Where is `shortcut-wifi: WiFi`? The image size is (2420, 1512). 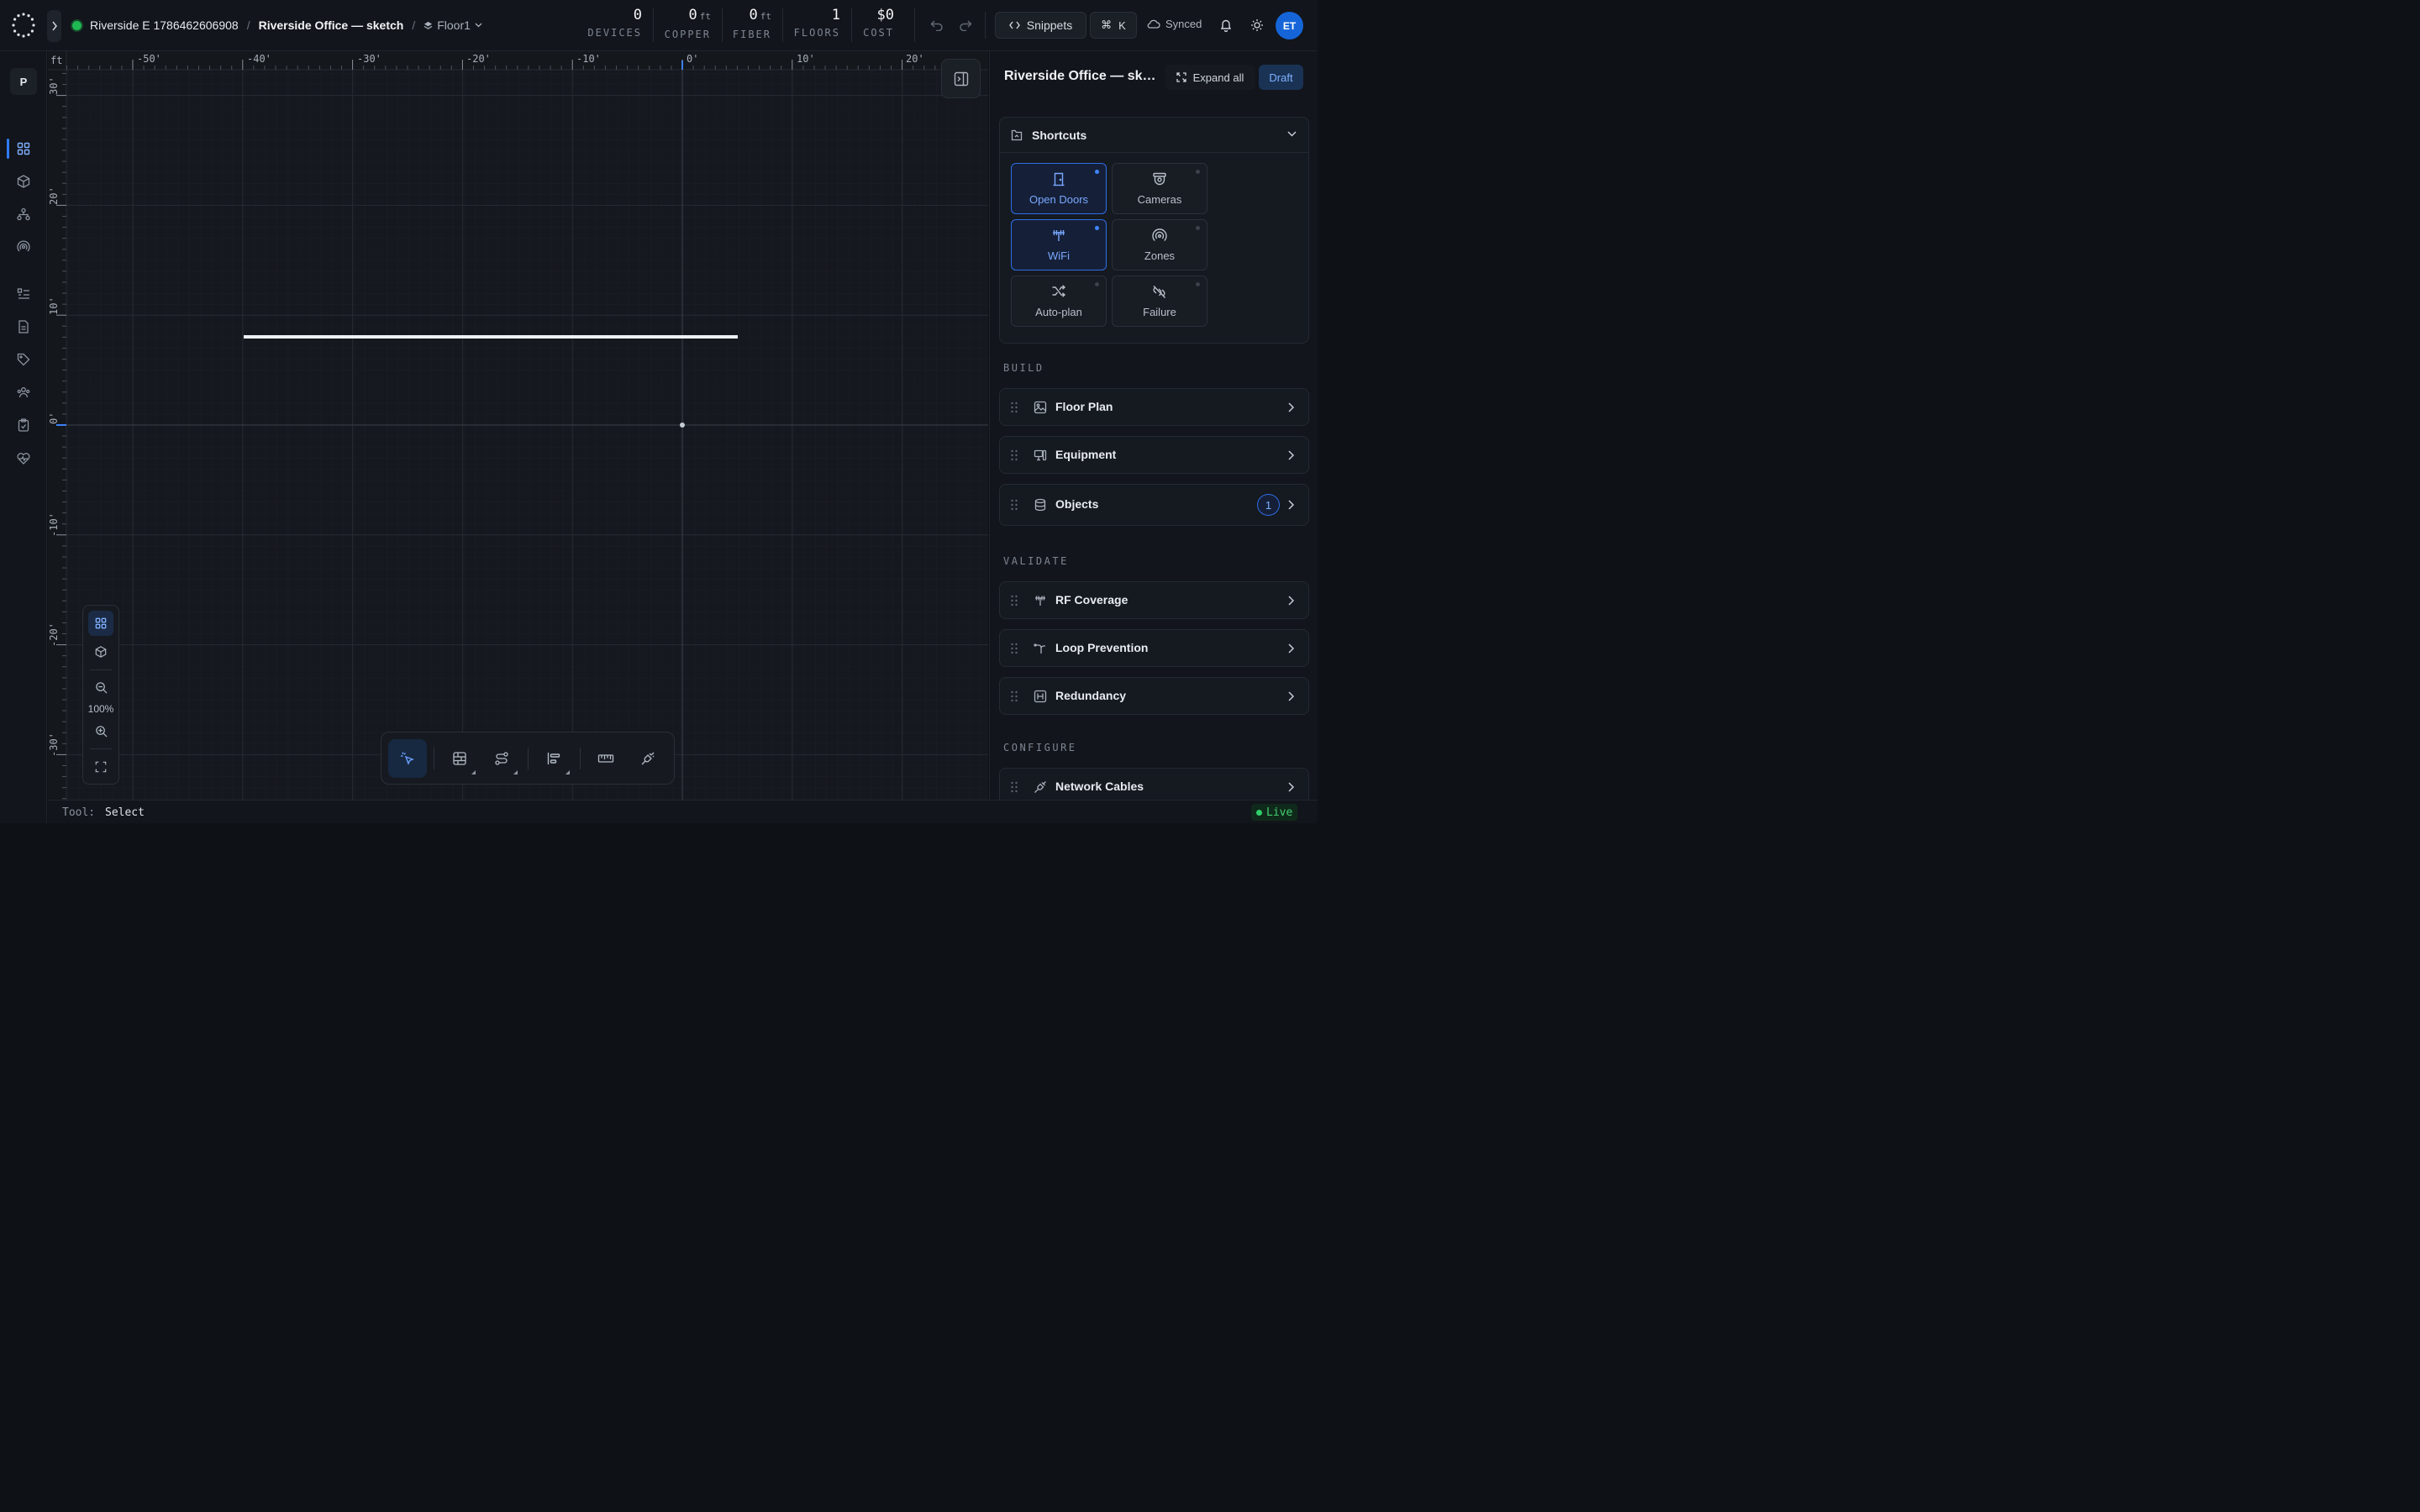 shortcut-wifi: WiFi is located at coordinates (1059, 244).